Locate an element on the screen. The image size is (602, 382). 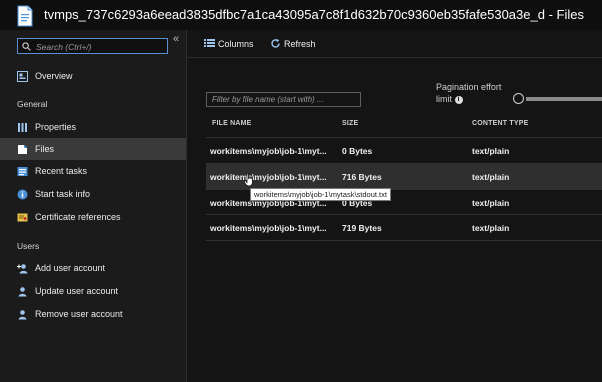
column-header-size: SIZE is located at coordinates (350, 123).